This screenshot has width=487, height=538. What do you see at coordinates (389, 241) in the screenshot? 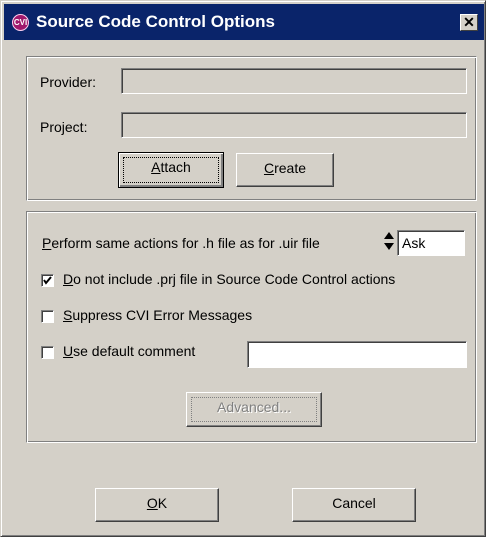
I see `ask-spinner` at bounding box center [389, 241].